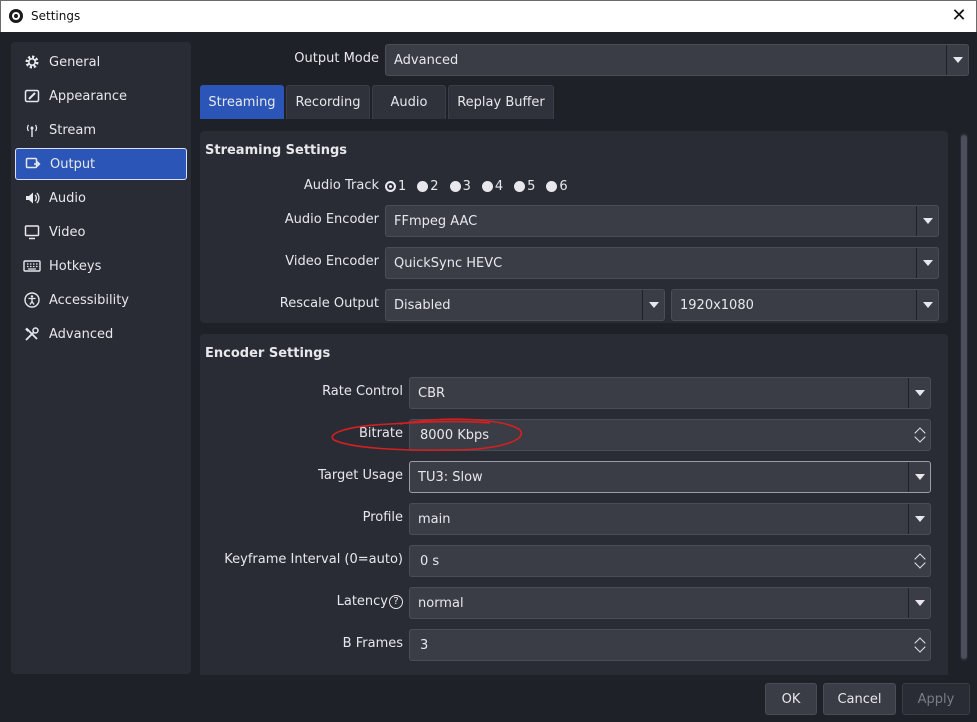 The width and height of the screenshot is (977, 722). I want to click on profile-label: Profile, so click(382, 517).